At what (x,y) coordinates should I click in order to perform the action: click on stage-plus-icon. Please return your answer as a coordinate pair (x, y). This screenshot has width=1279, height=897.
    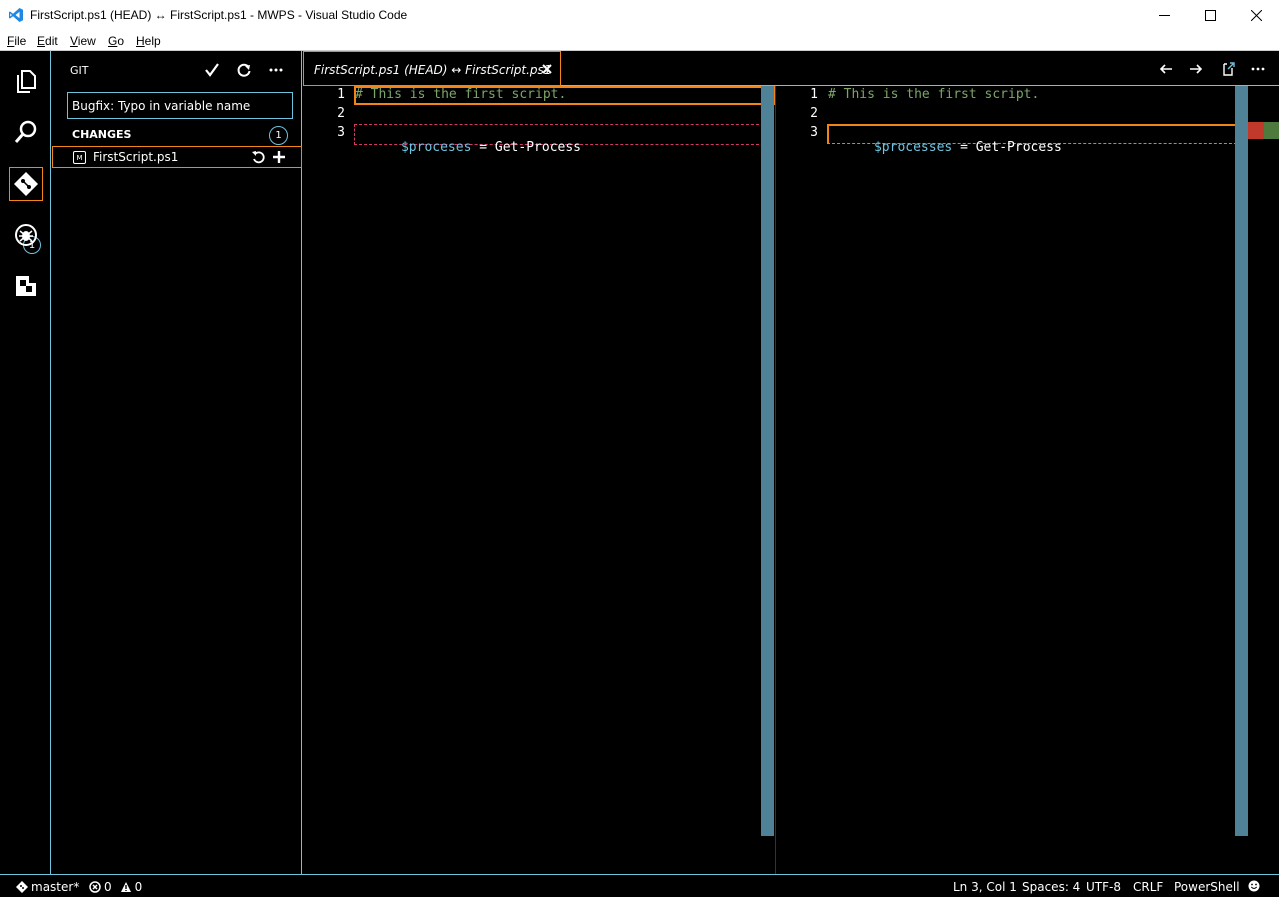
    Looking at the image, I should click on (279, 157).